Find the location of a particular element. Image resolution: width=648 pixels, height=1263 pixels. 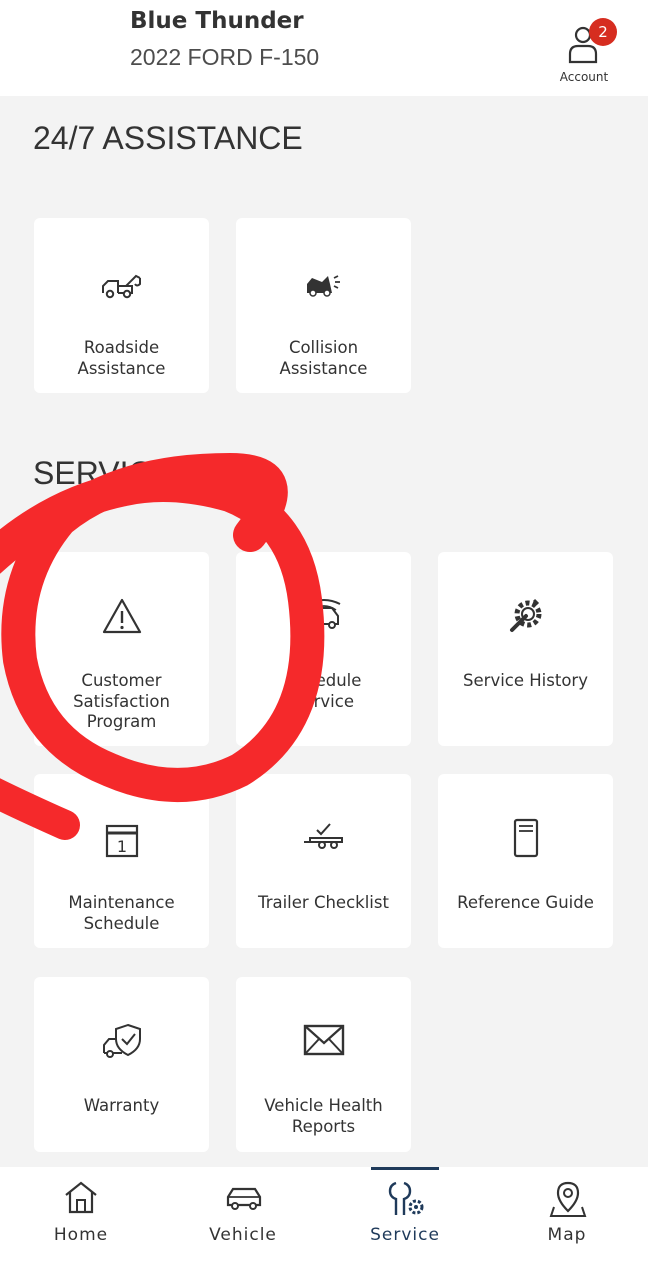

bottom-navigation: Home Vehicle Service Map is located at coordinates (324, 1215).